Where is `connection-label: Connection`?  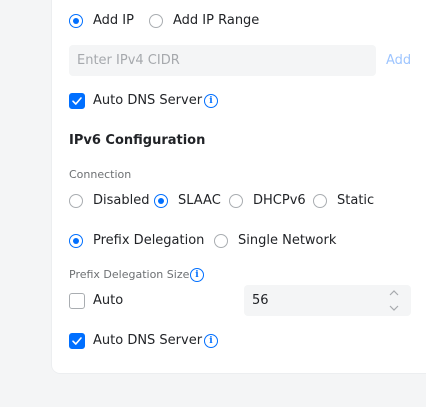 connection-label: Connection is located at coordinates (100, 174).